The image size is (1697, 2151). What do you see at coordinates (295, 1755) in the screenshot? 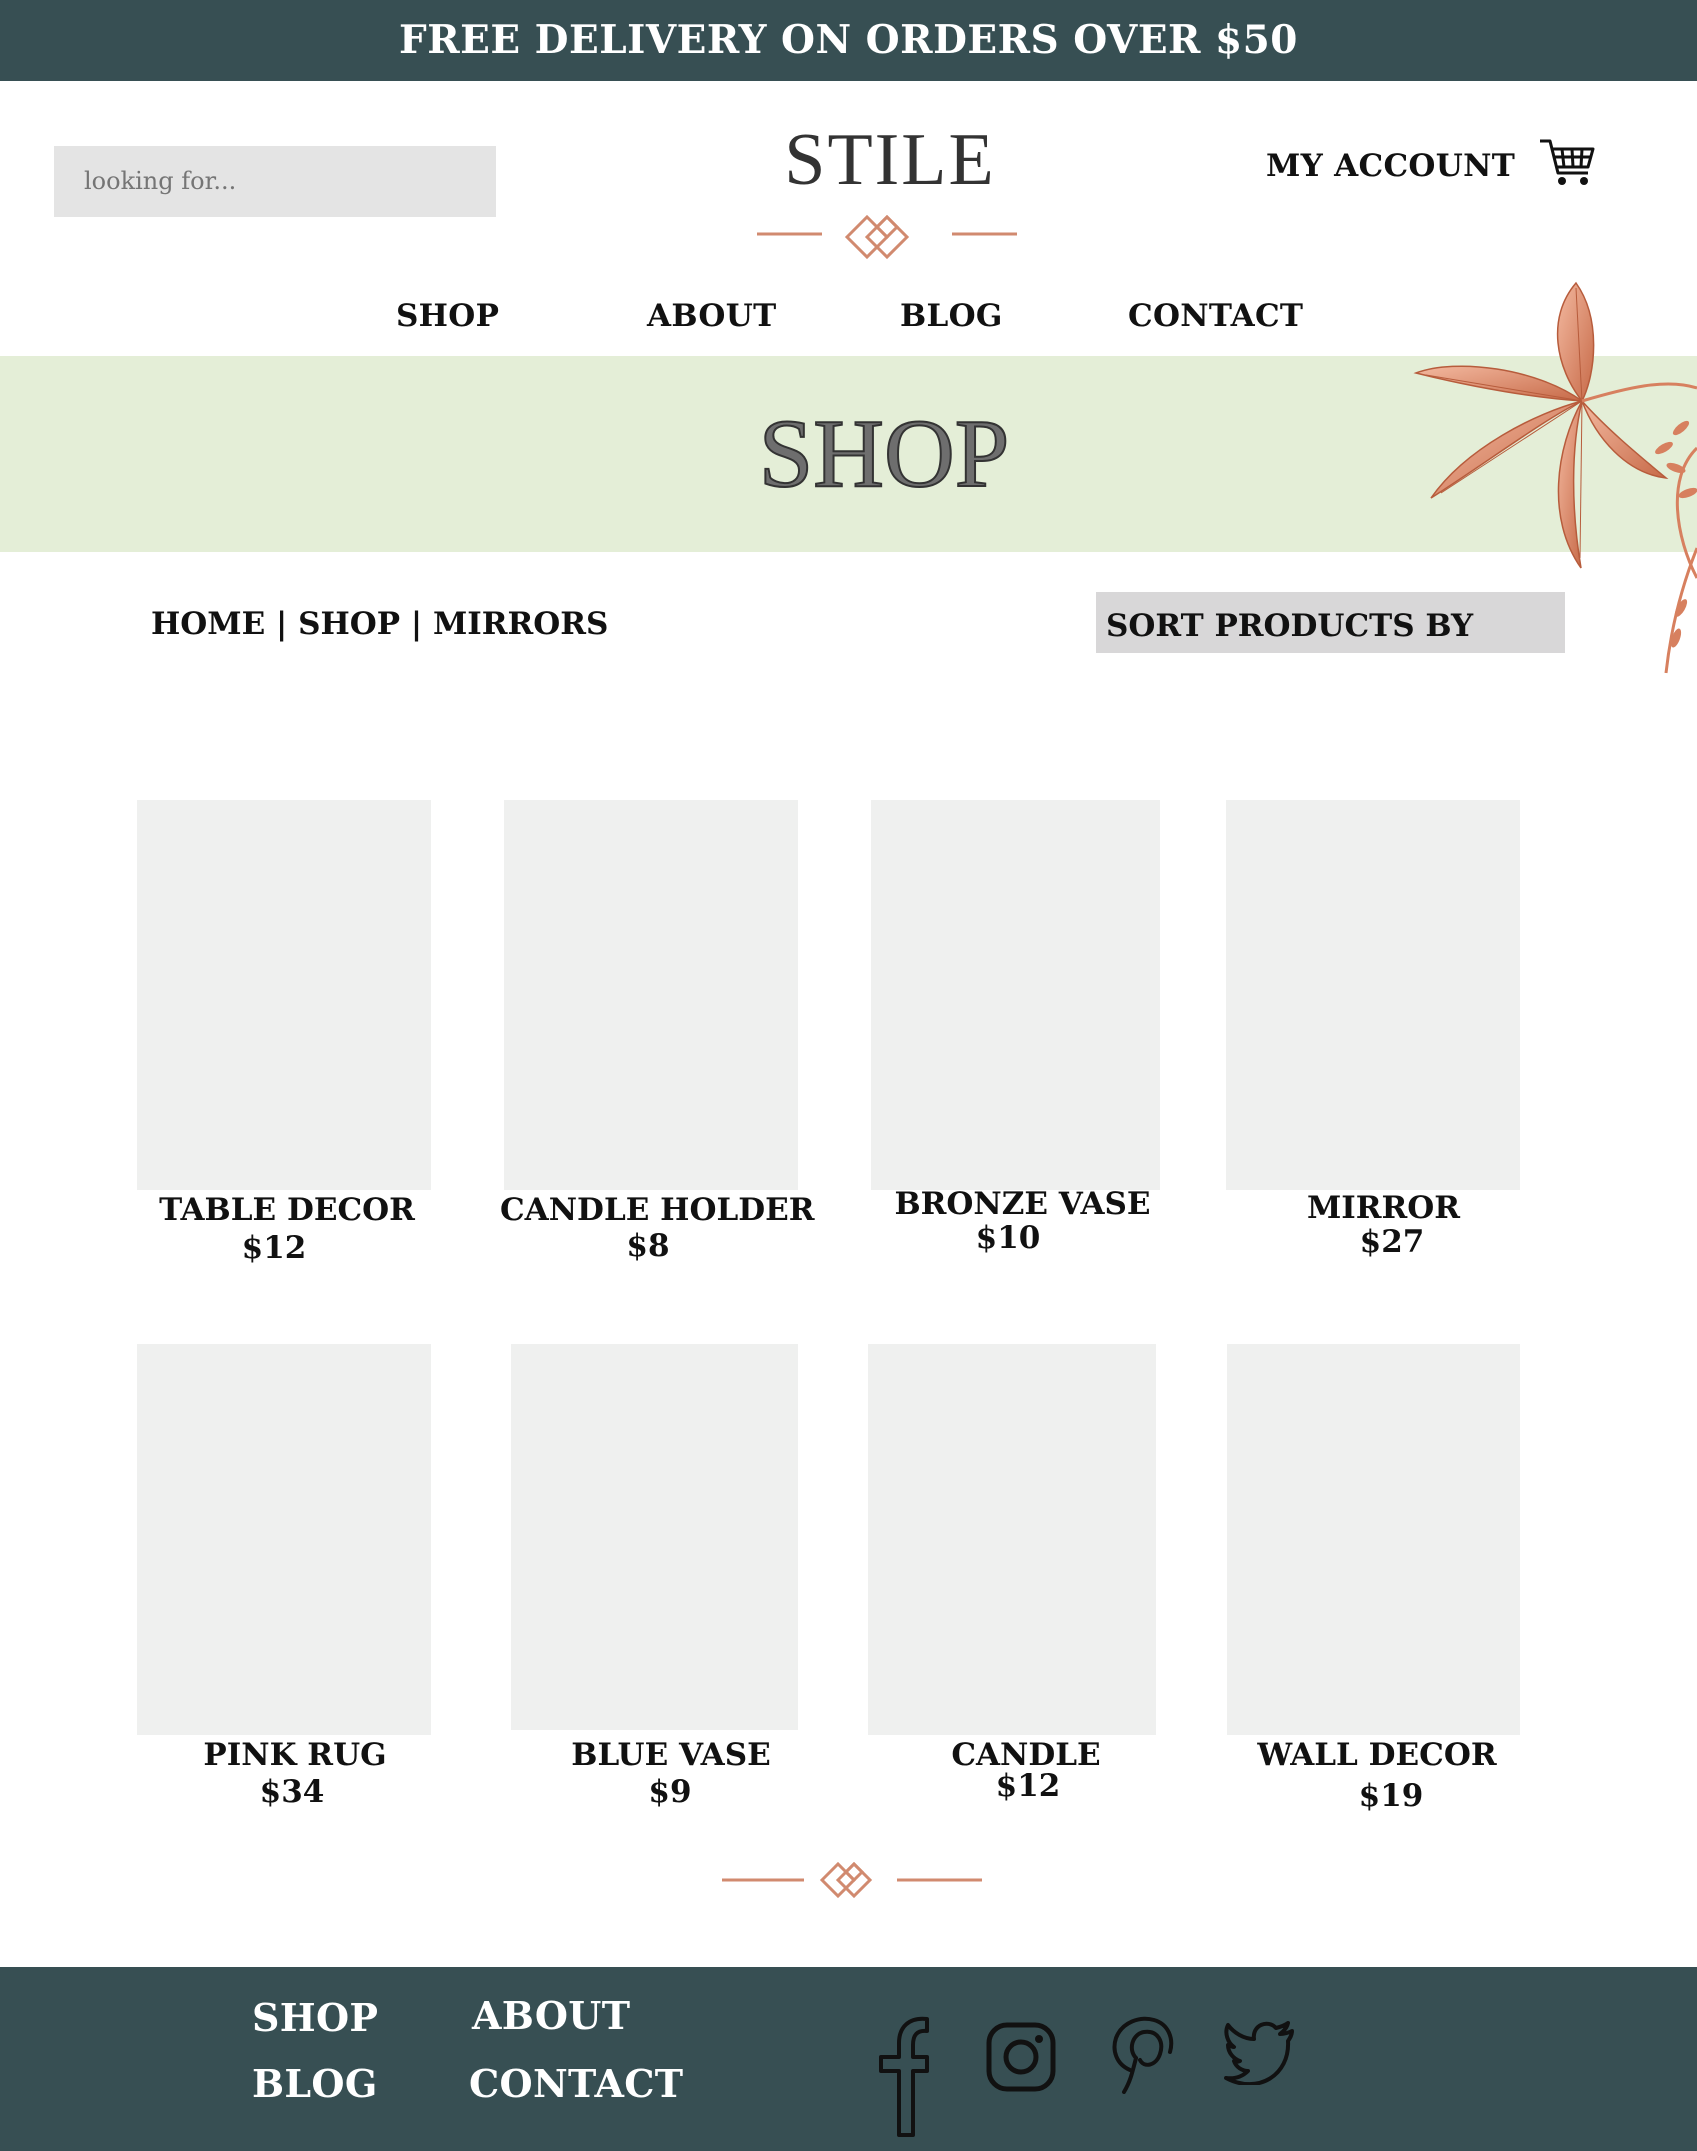
I see `product-name: PINK RUG` at bounding box center [295, 1755].